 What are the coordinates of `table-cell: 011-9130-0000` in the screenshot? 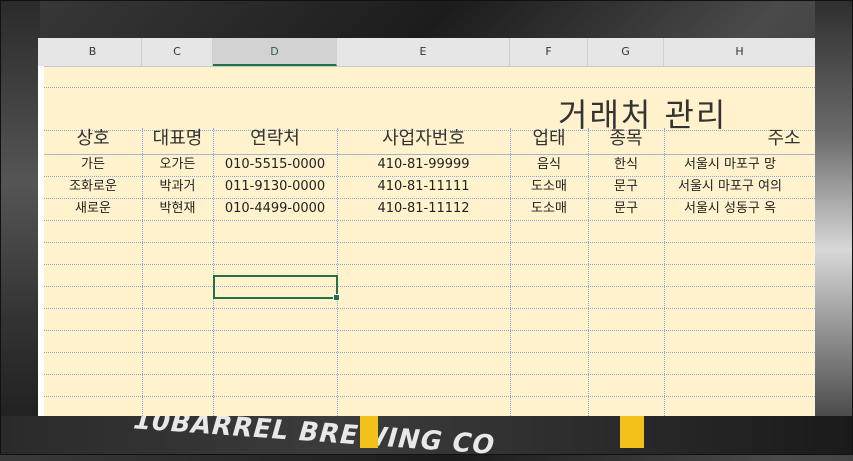 It's located at (275, 187).